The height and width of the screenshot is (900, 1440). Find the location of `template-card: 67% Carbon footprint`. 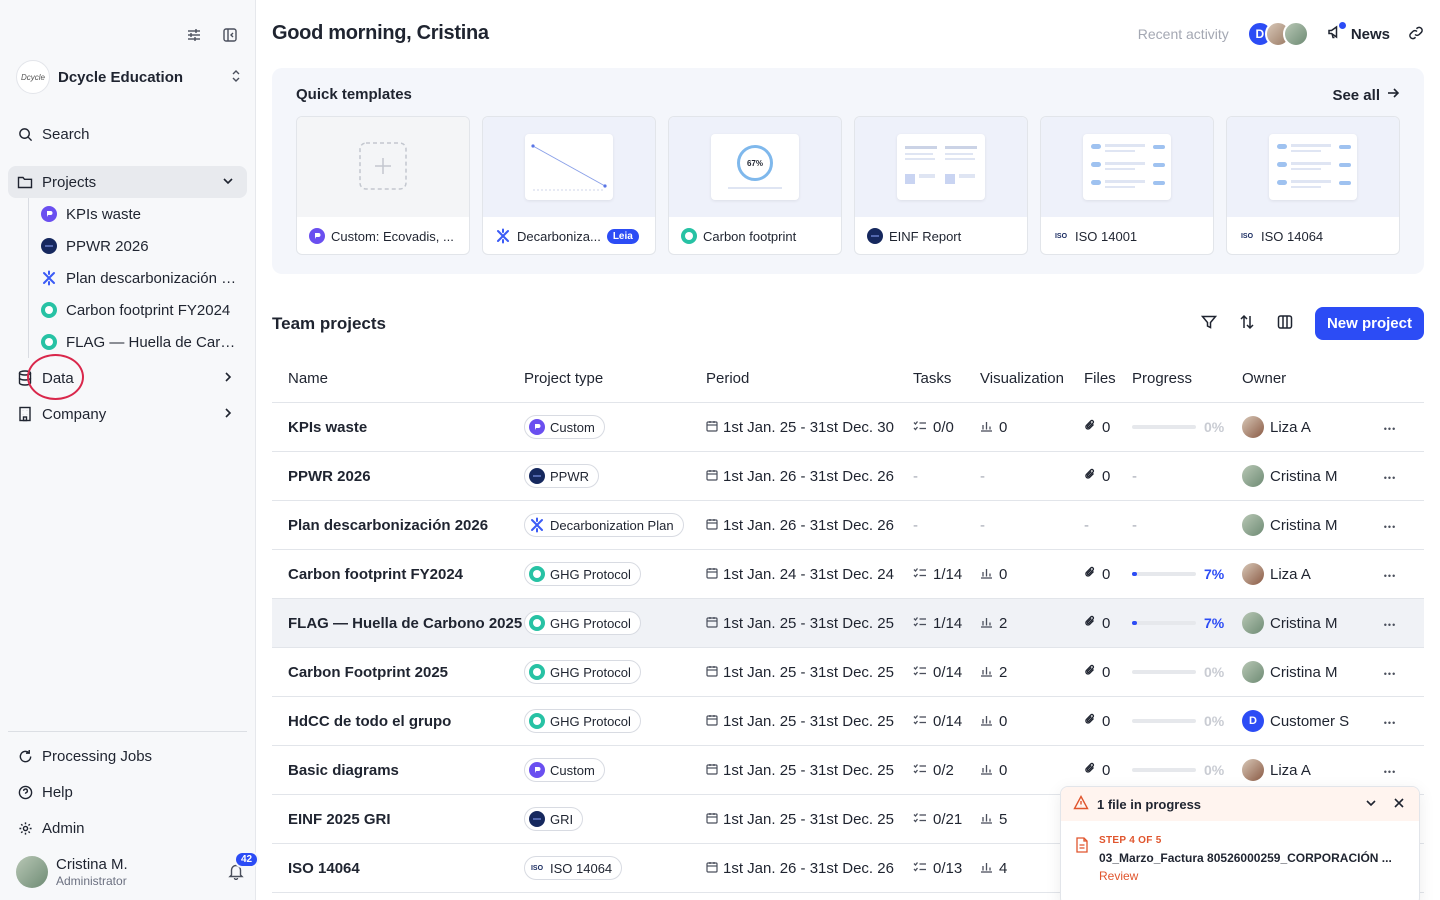

template-card: 67% Carbon footprint is located at coordinates (755, 185).